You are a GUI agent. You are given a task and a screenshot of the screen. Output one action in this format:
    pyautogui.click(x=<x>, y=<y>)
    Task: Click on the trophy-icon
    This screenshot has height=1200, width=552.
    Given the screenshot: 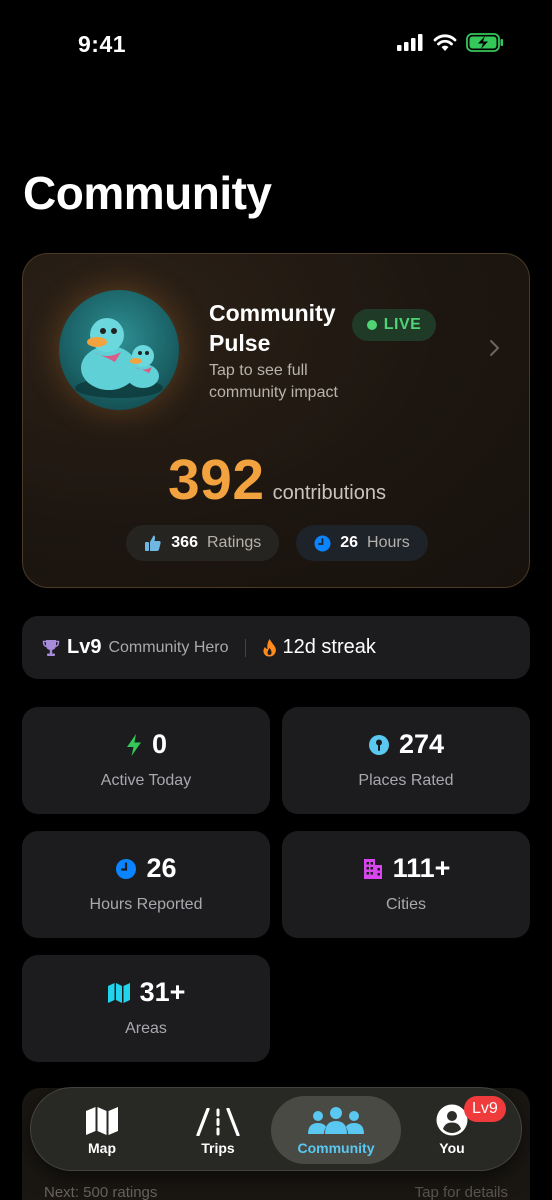 What is the action you would take?
    pyautogui.click(x=51, y=647)
    